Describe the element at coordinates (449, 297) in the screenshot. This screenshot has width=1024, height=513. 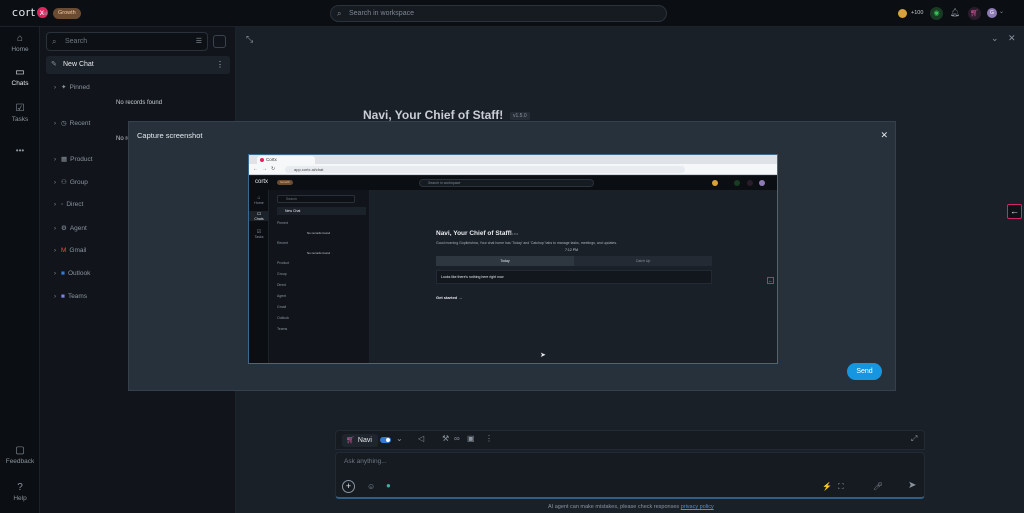
I see `preview-get-started: Get started →` at that location.